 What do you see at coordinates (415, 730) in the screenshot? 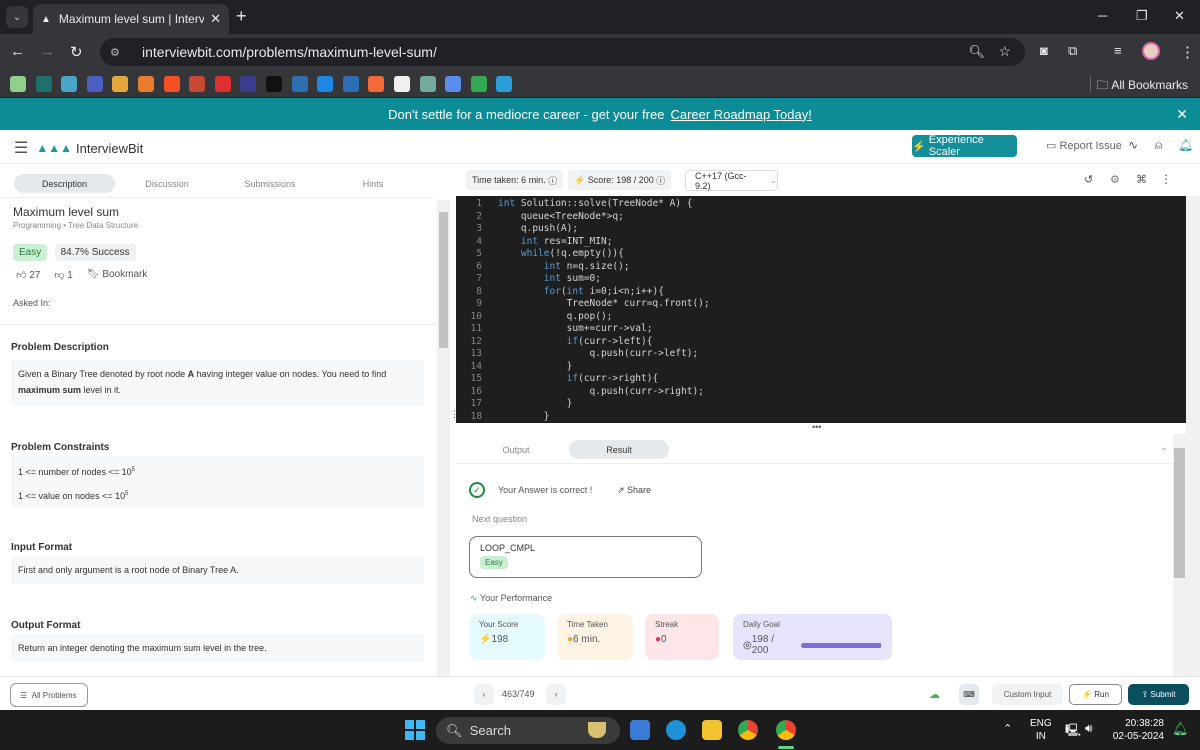
I see `windows-start-icon` at bounding box center [415, 730].